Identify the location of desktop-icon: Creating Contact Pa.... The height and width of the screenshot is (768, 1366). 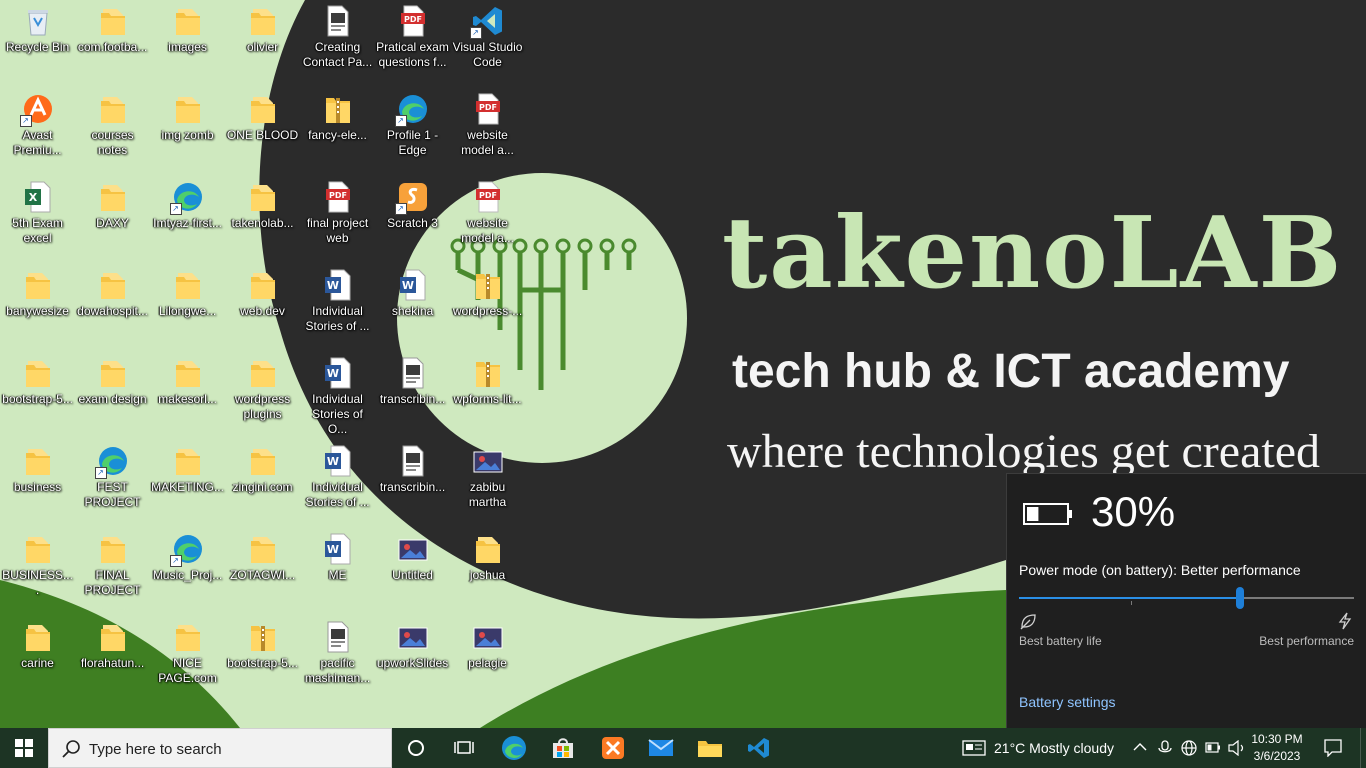
(337, 44).